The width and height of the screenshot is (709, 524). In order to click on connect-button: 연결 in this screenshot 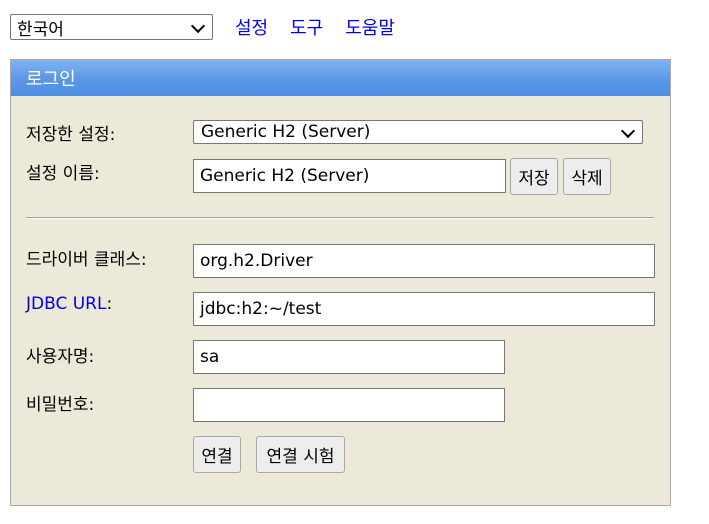, I will do `click(217, 454)`.